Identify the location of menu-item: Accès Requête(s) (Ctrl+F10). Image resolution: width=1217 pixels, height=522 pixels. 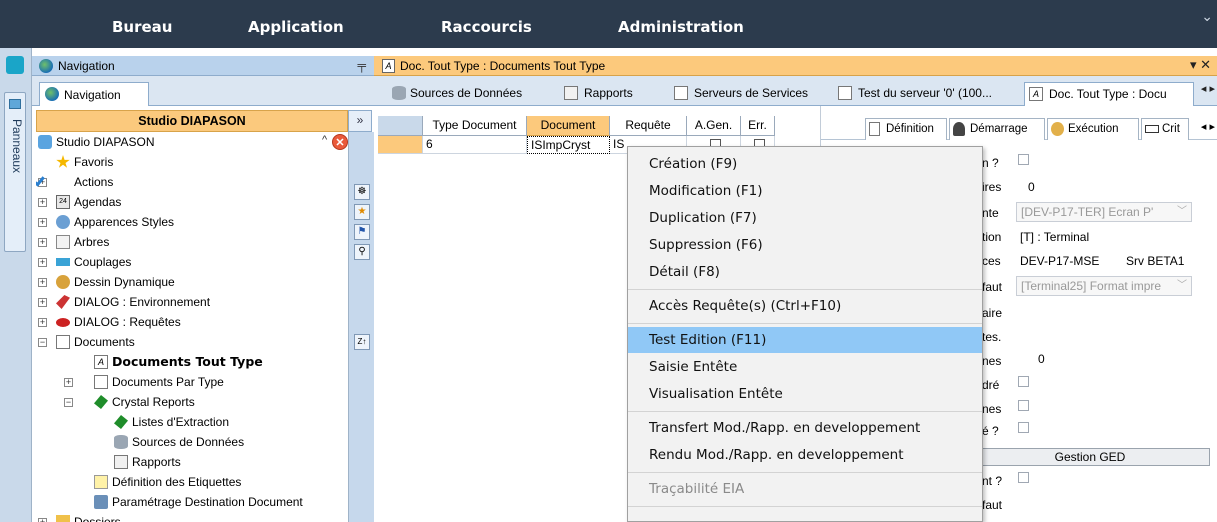
(805, 306).